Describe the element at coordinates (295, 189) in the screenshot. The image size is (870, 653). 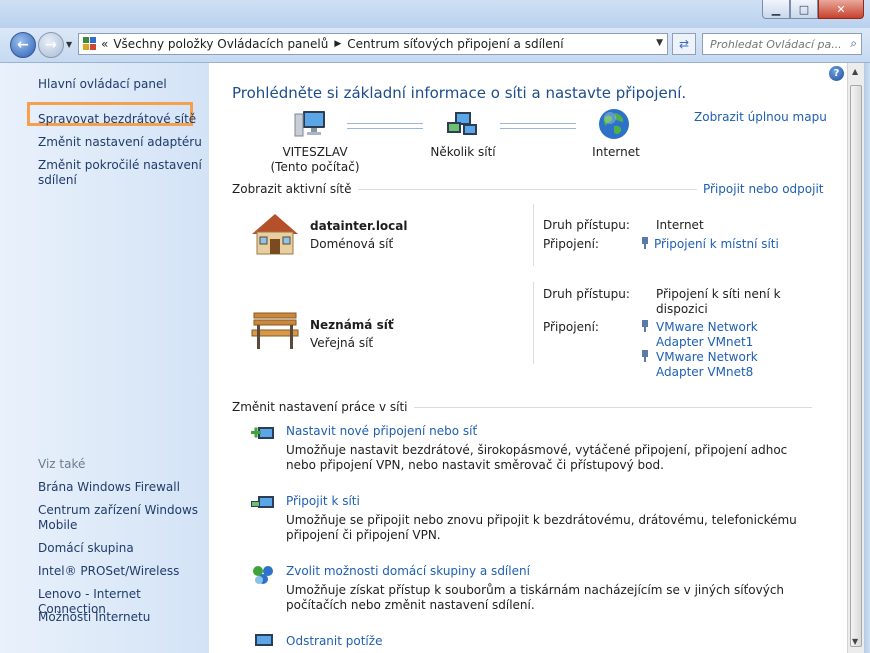
I see `active-networks-header: Zobrazit aktivní sítě` at that location.